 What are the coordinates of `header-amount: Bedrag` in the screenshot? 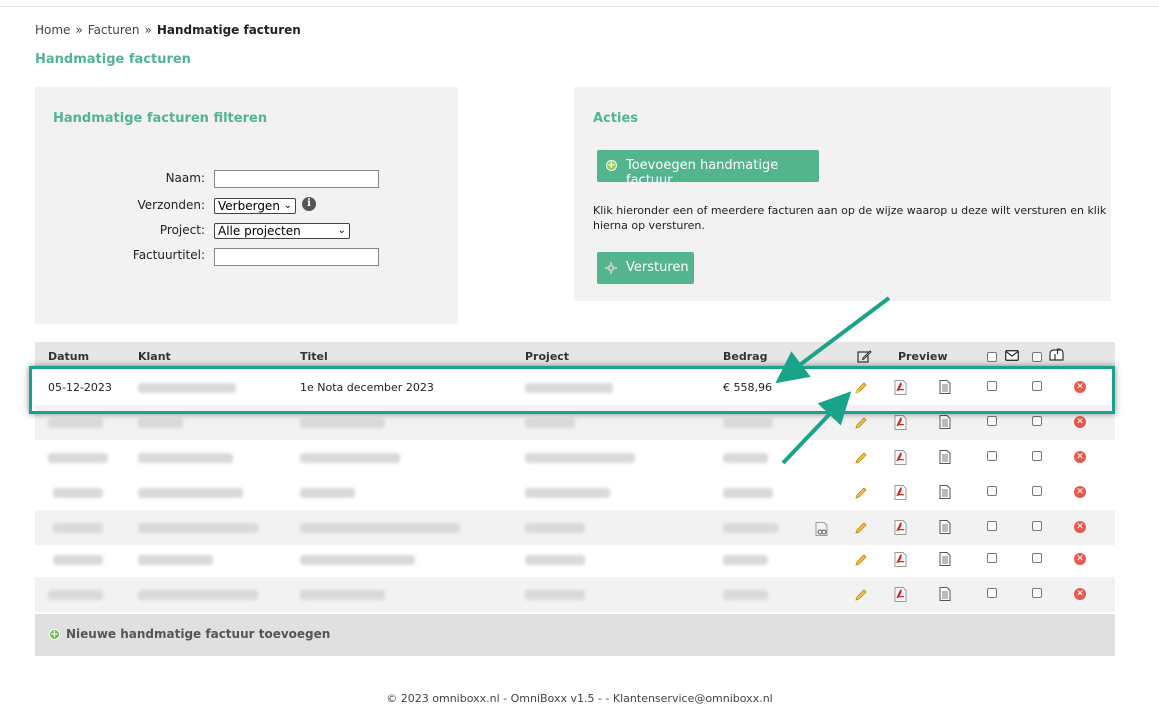 It's located at (745, 356).